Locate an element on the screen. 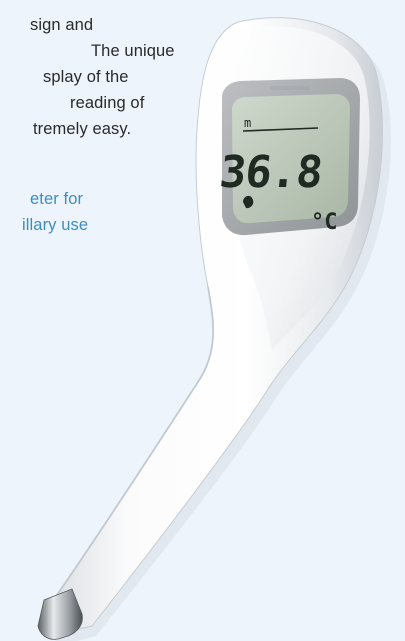 Image resolution: width=405 pixels, height=641 pixels. lcd-unit-label: °C is located at coordinates (324, 222).